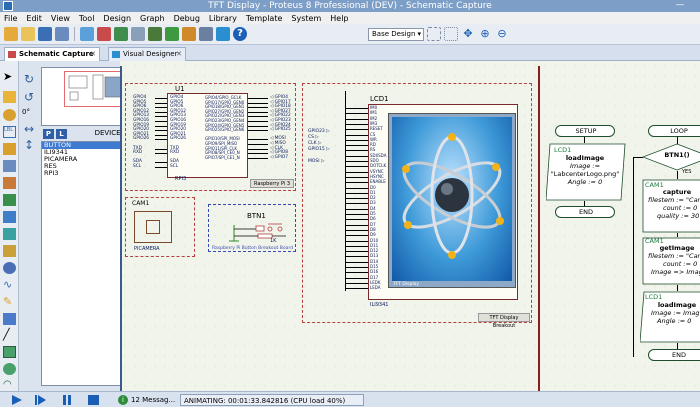 The width and height of the screenshot is (700, 407). What do you see at coordinates (306, 18) in the screenshot?
I see `menu-system: System` at bounding box center [306, 18].